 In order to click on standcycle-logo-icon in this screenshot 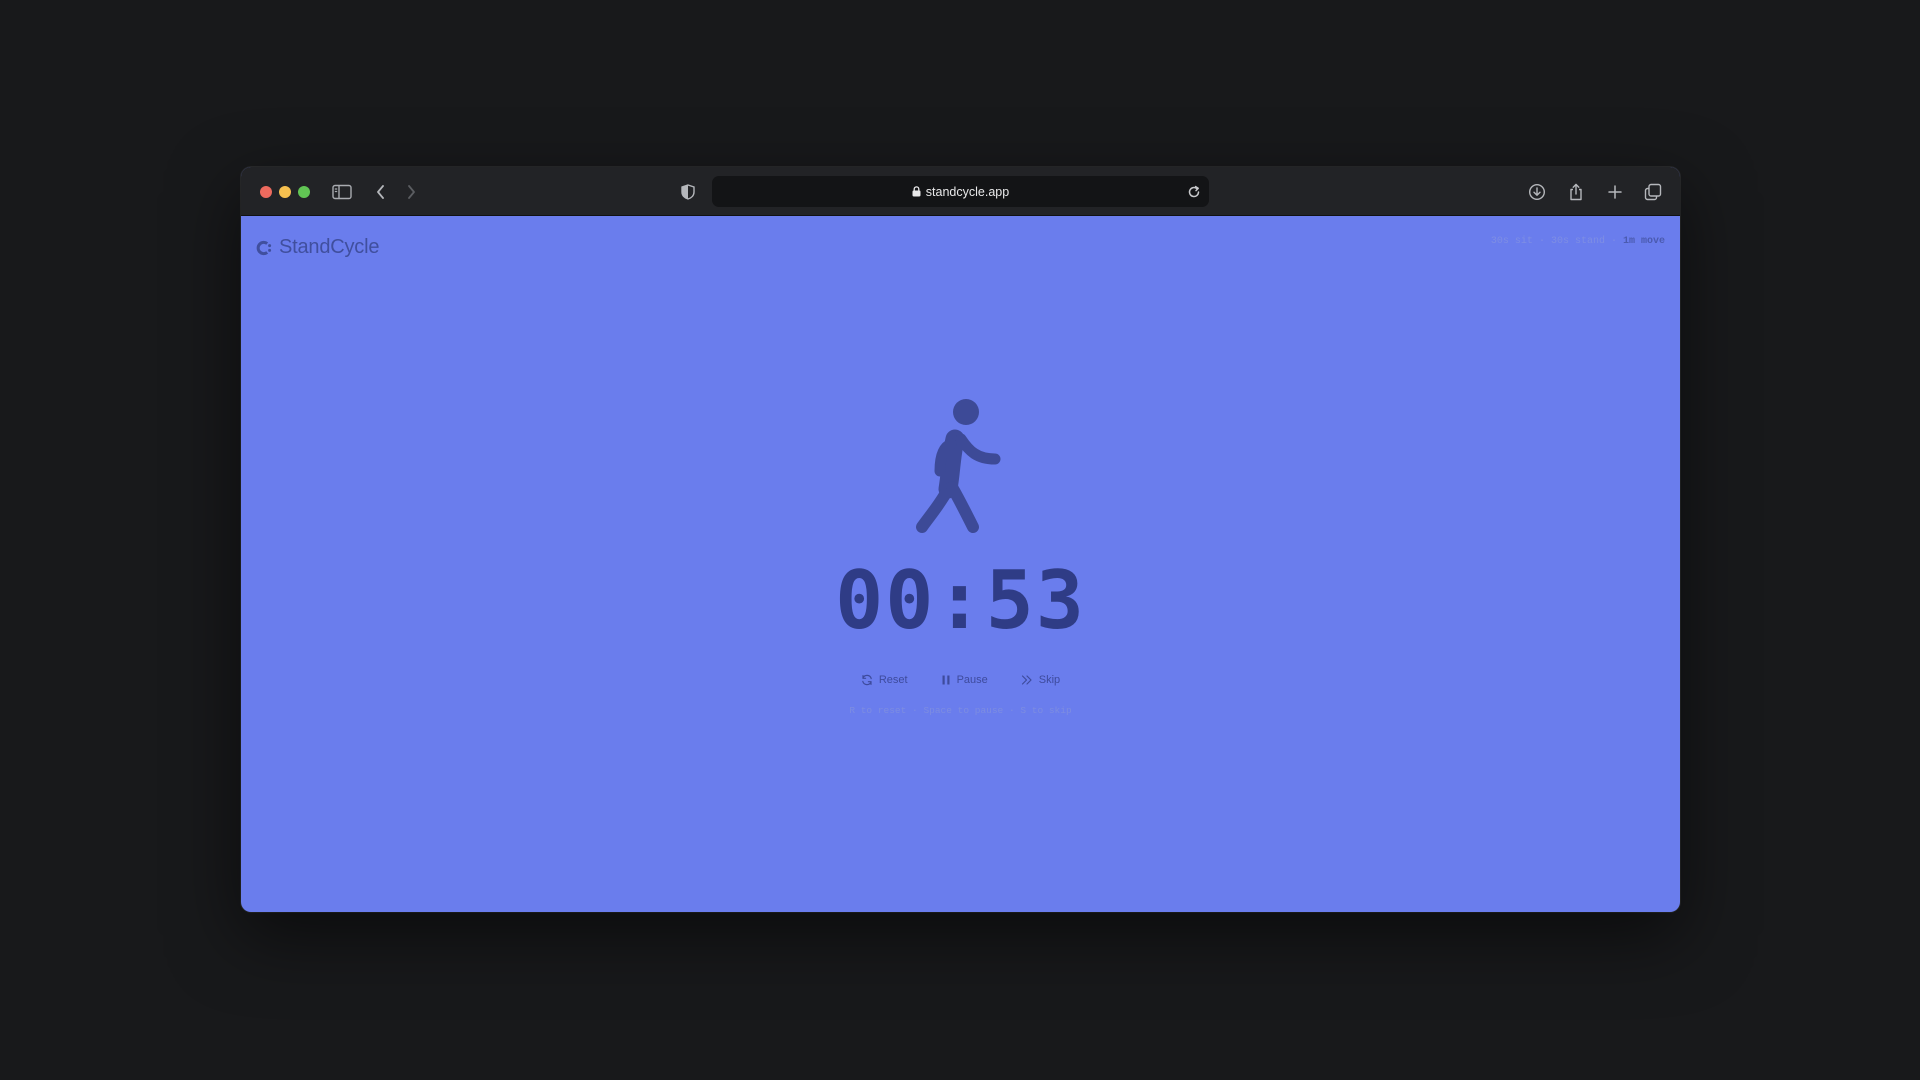, I will do `click(264, 247)`.